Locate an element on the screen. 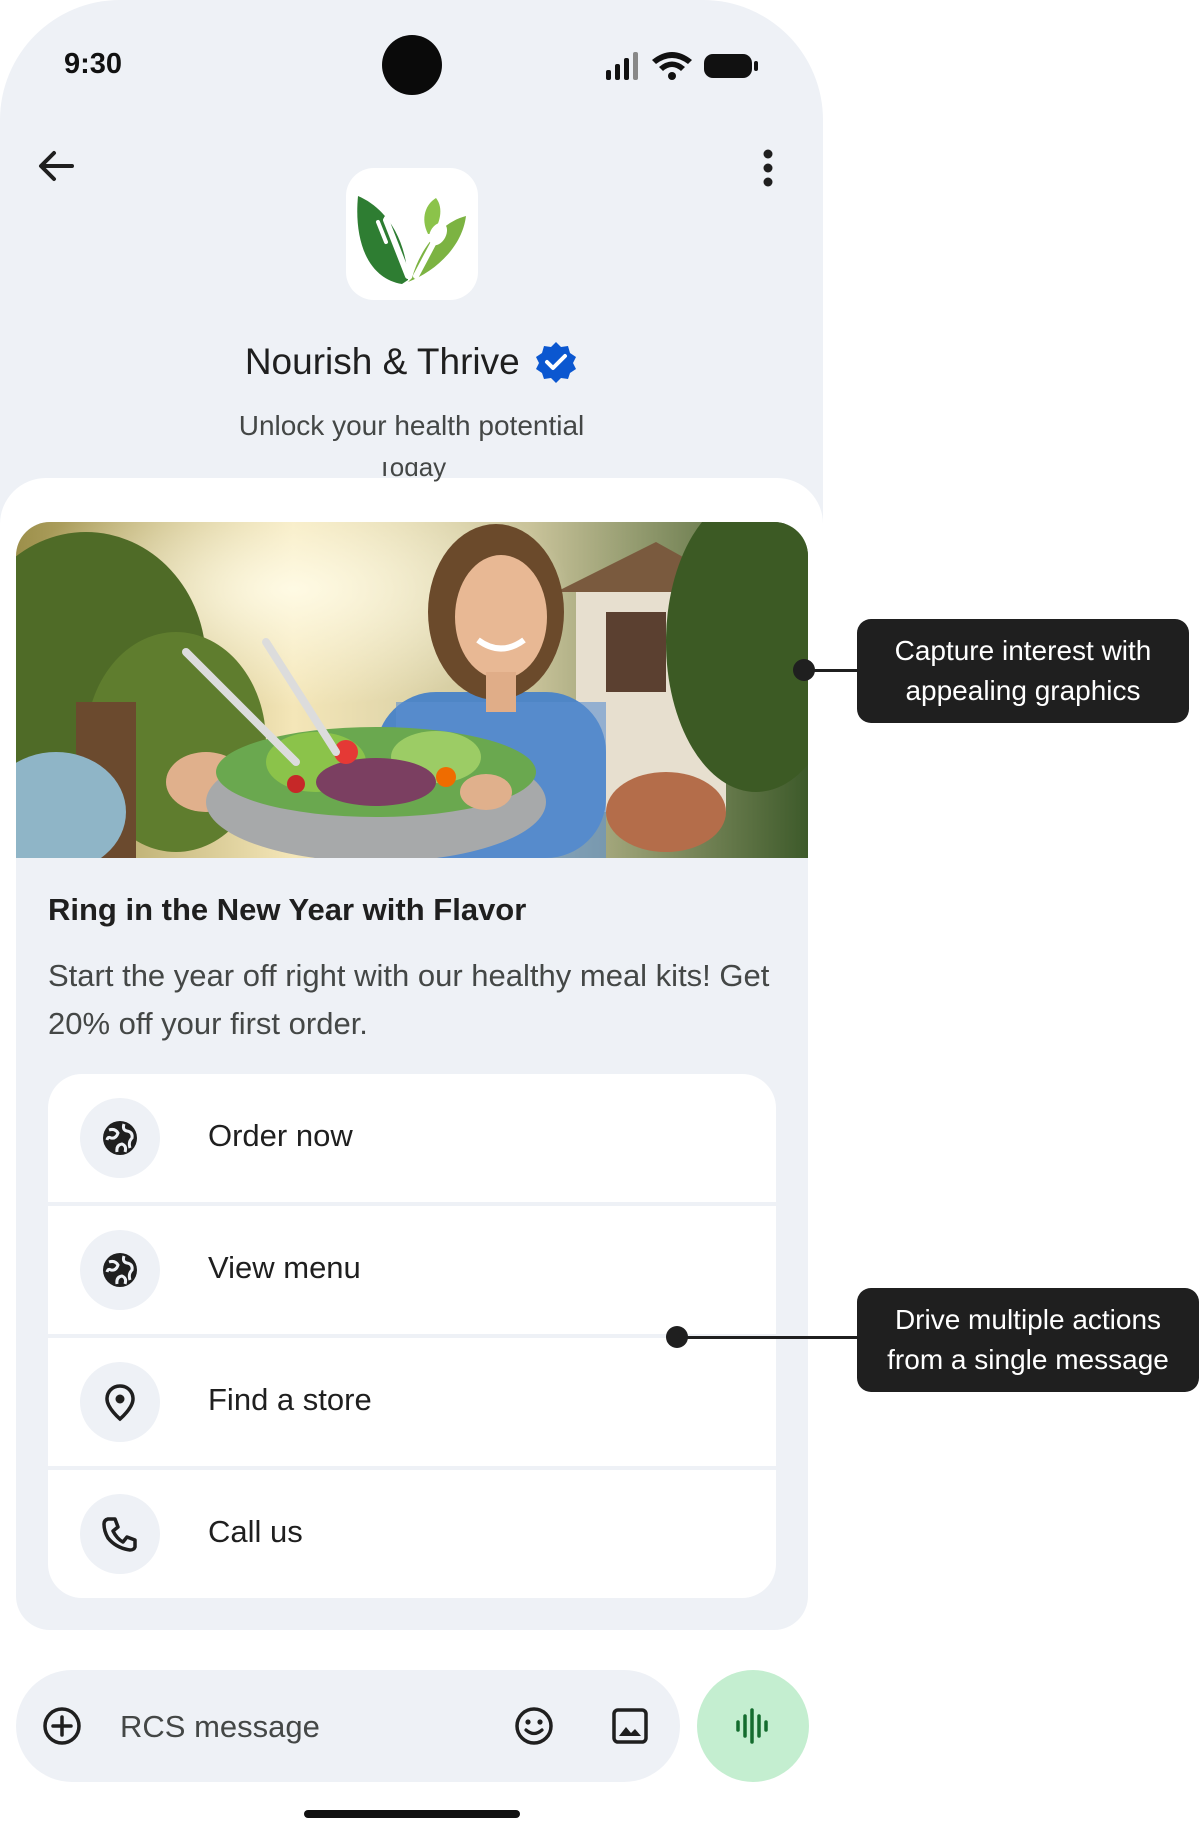 Image resolution: width=1200 pixels, height=1838 pixels. add-attachment-icon is located at coordinates (62, 1726).